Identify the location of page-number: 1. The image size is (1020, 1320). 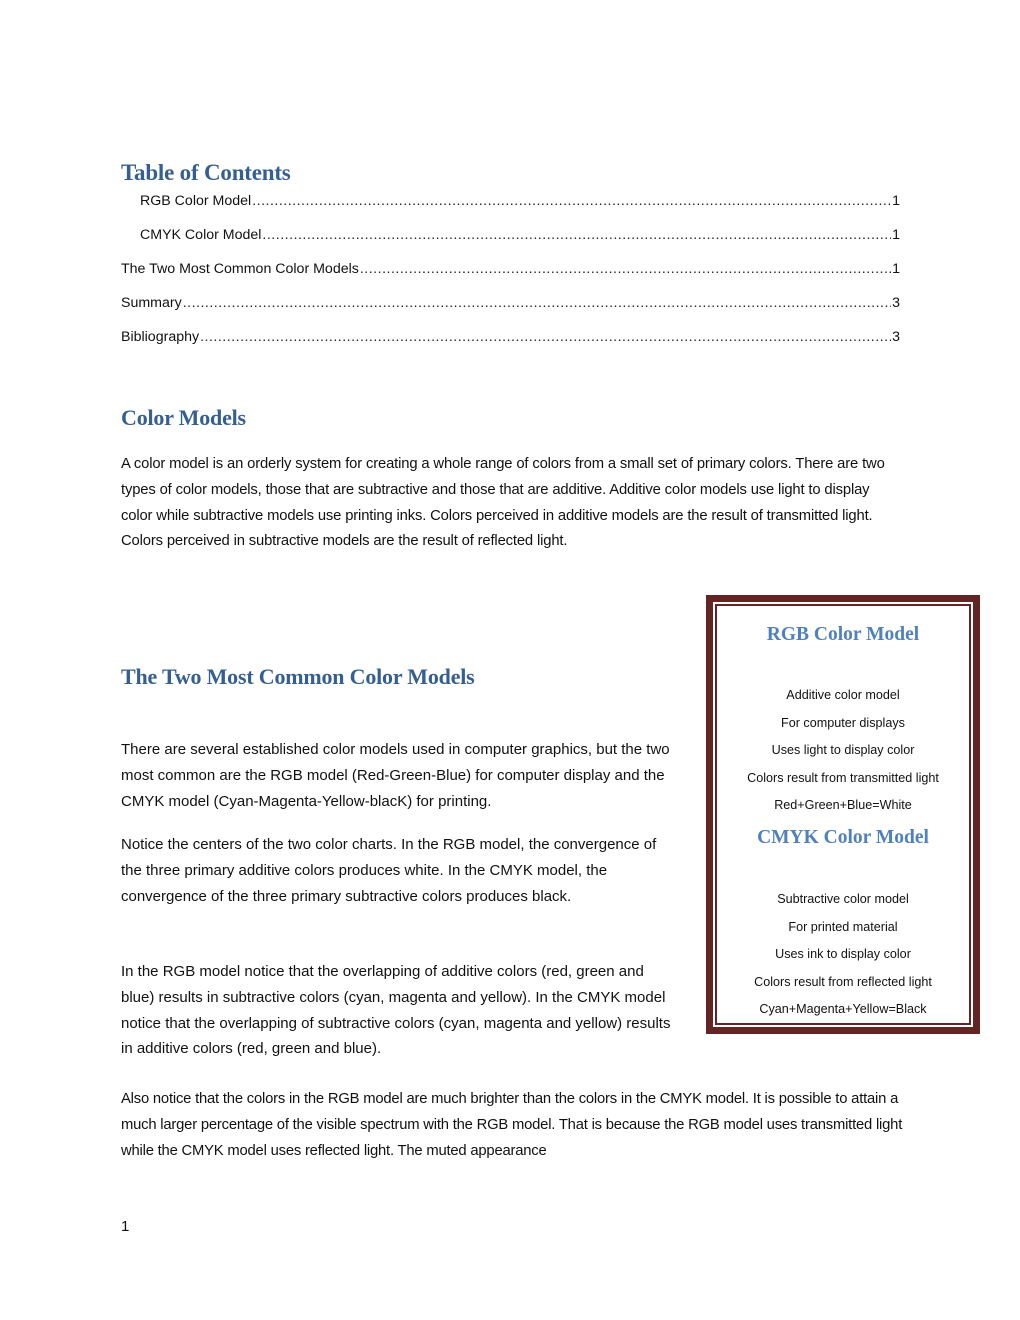
(125, 1226).